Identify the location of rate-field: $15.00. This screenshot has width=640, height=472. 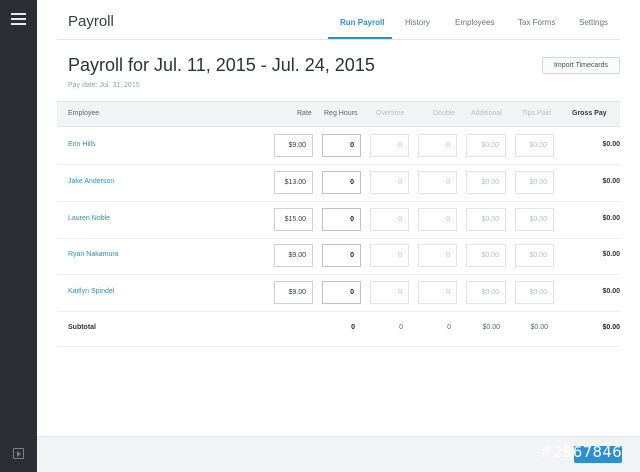
(293, 219).